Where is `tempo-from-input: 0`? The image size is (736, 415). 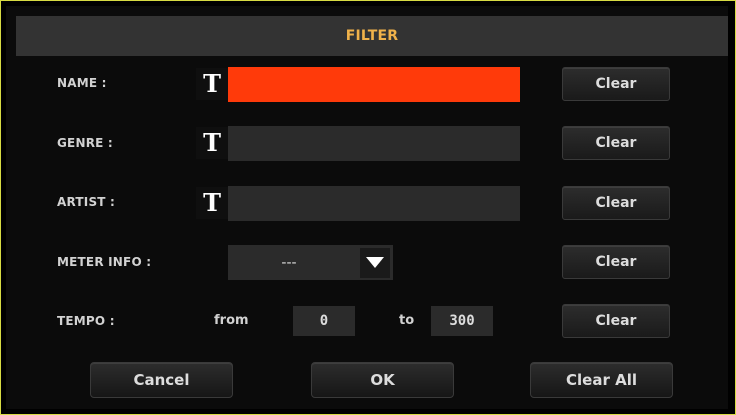 tempo-from-input: 0 is located at coordinates (324, 321).